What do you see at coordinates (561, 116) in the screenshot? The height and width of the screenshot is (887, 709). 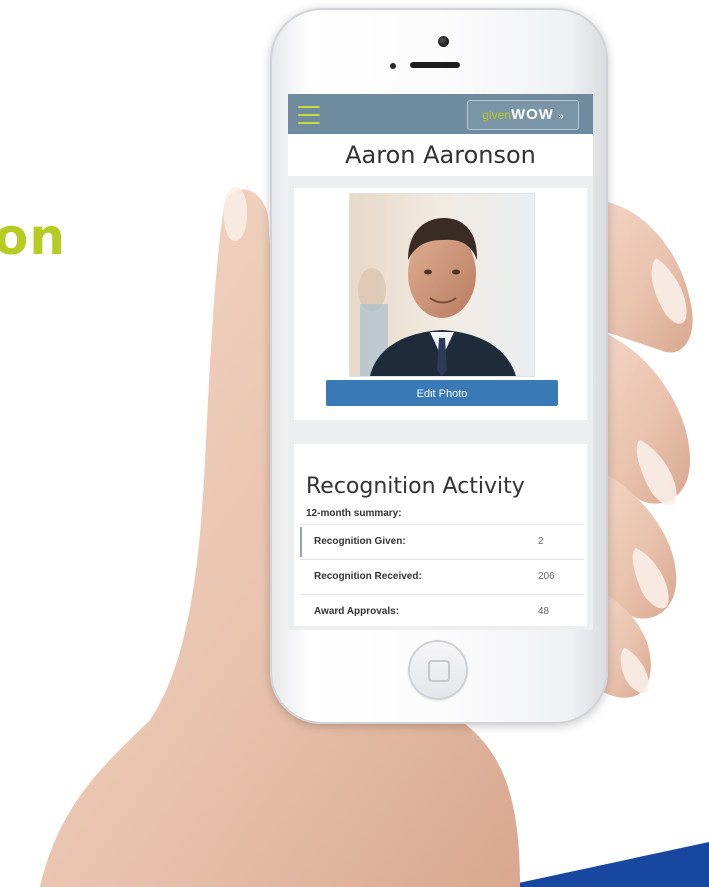 I see `brand-suffix: »` at bounding box center [561, 116].